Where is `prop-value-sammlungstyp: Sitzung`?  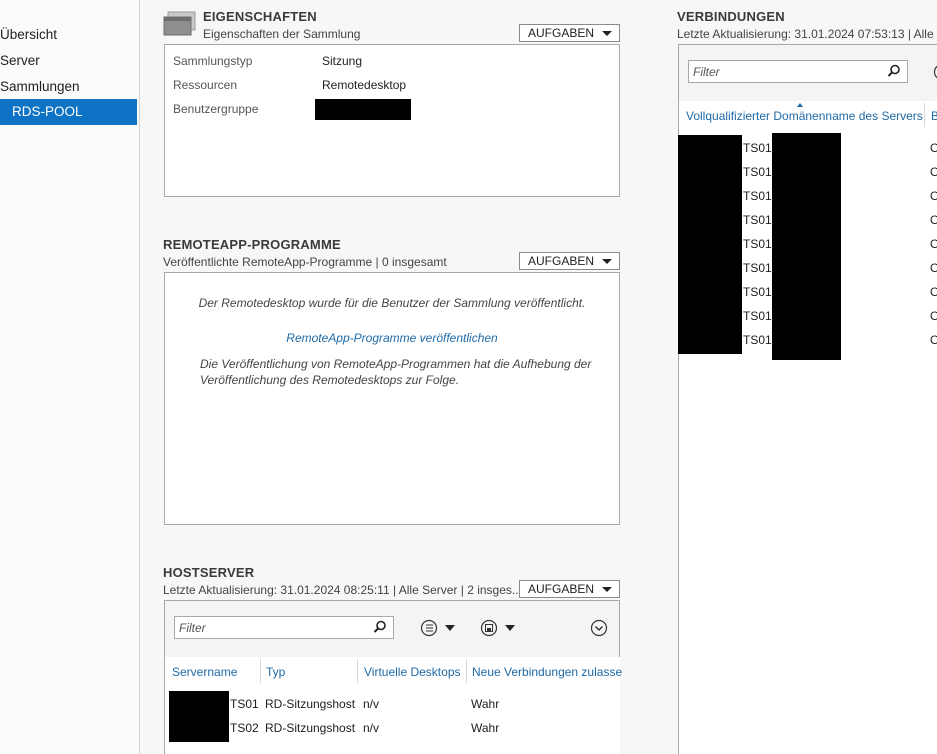
prop-value-sammlungstyp: Sitzung is located at coordinates (342, 61).